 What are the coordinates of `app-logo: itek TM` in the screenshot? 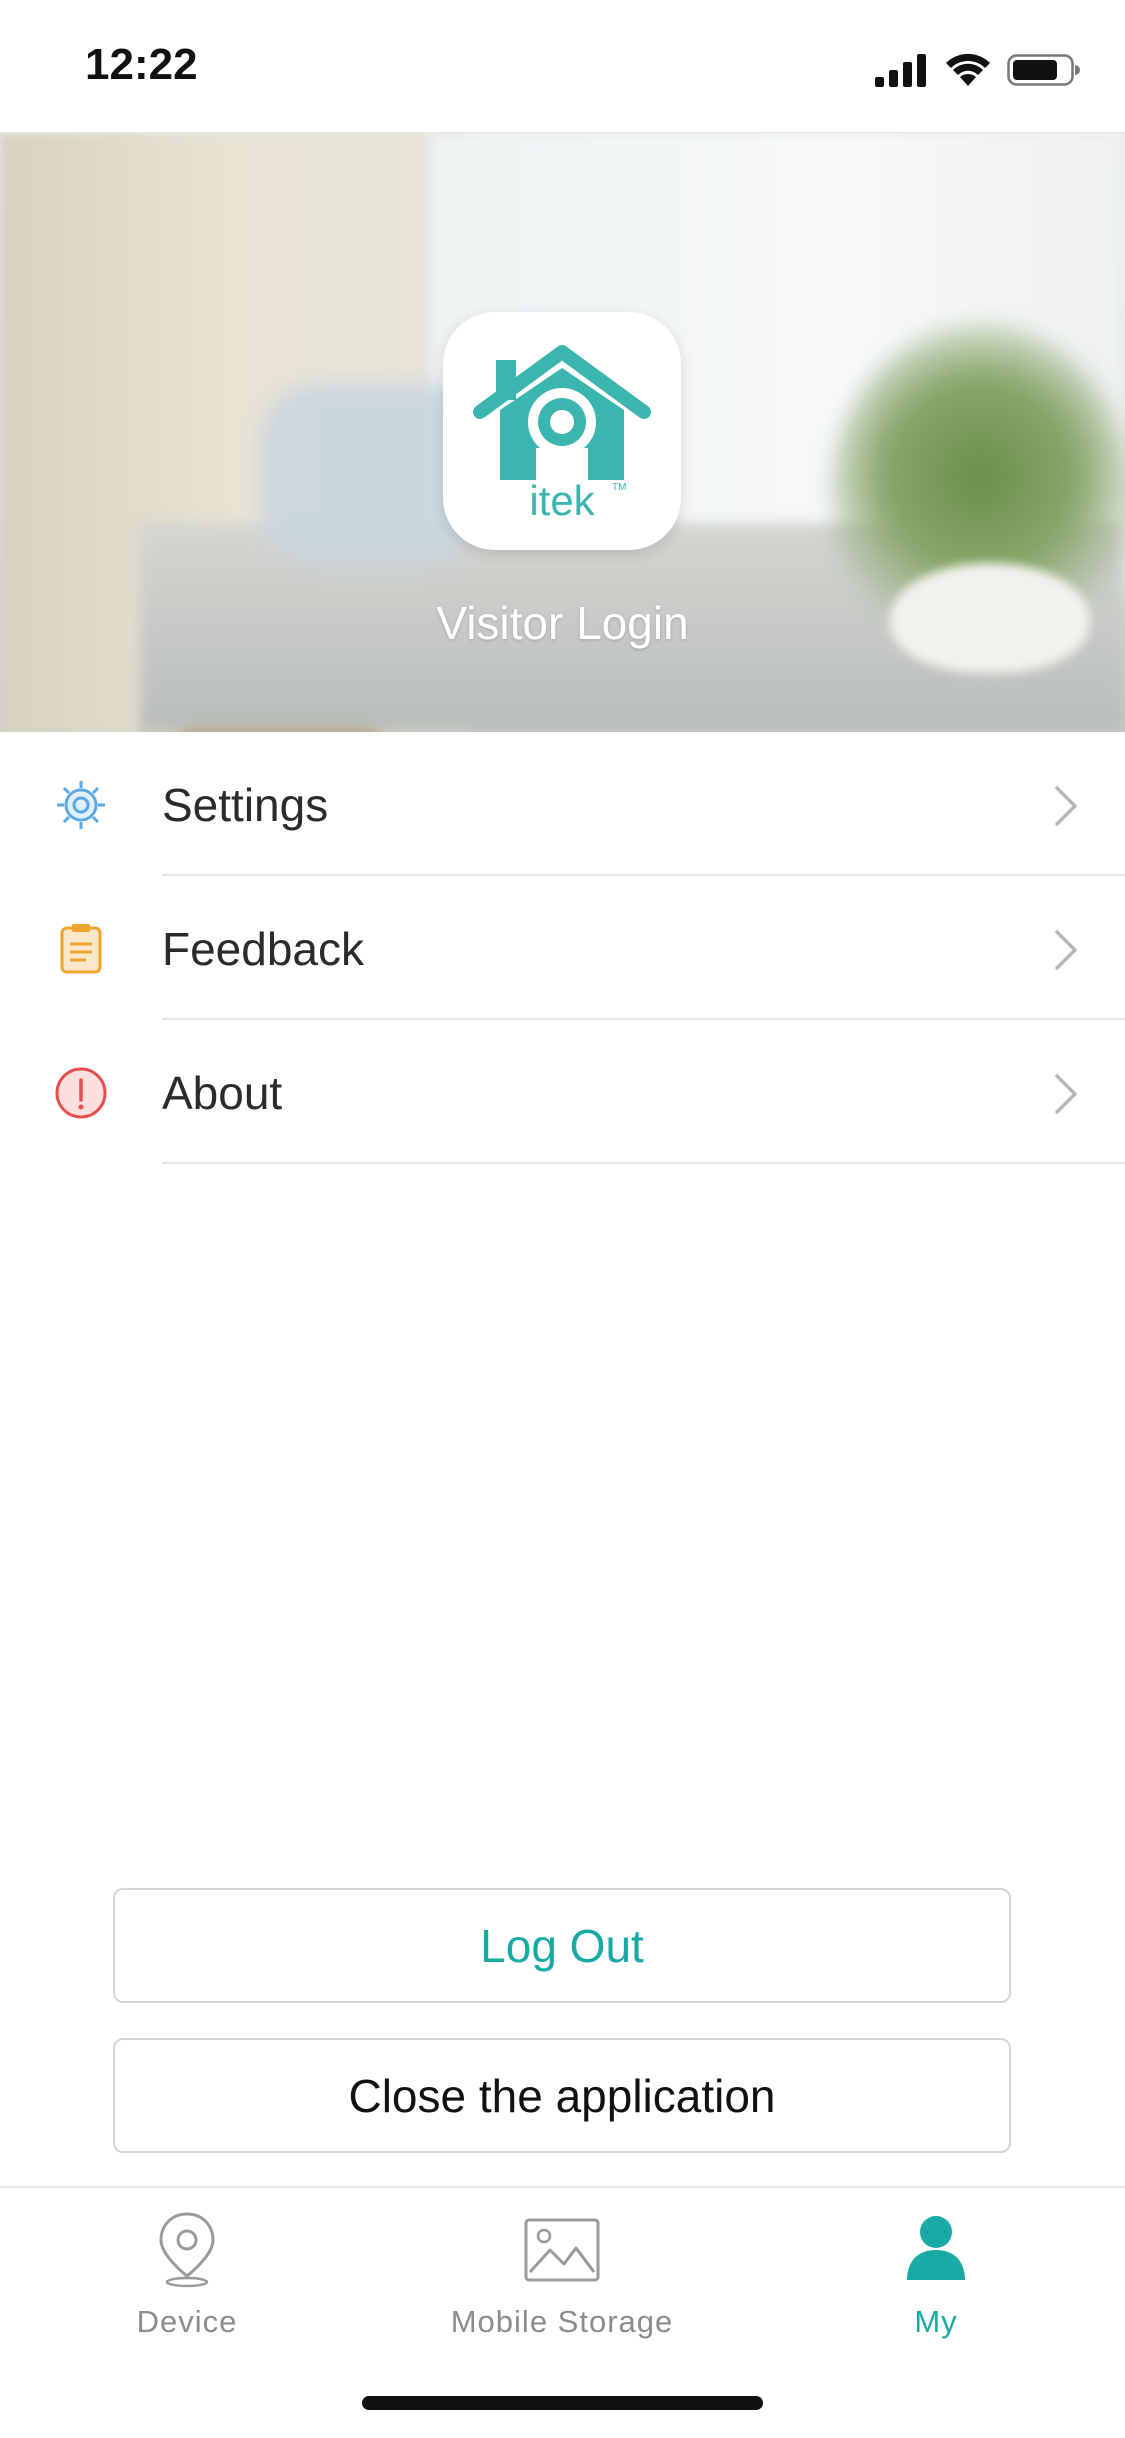 It's located at (562, 431).